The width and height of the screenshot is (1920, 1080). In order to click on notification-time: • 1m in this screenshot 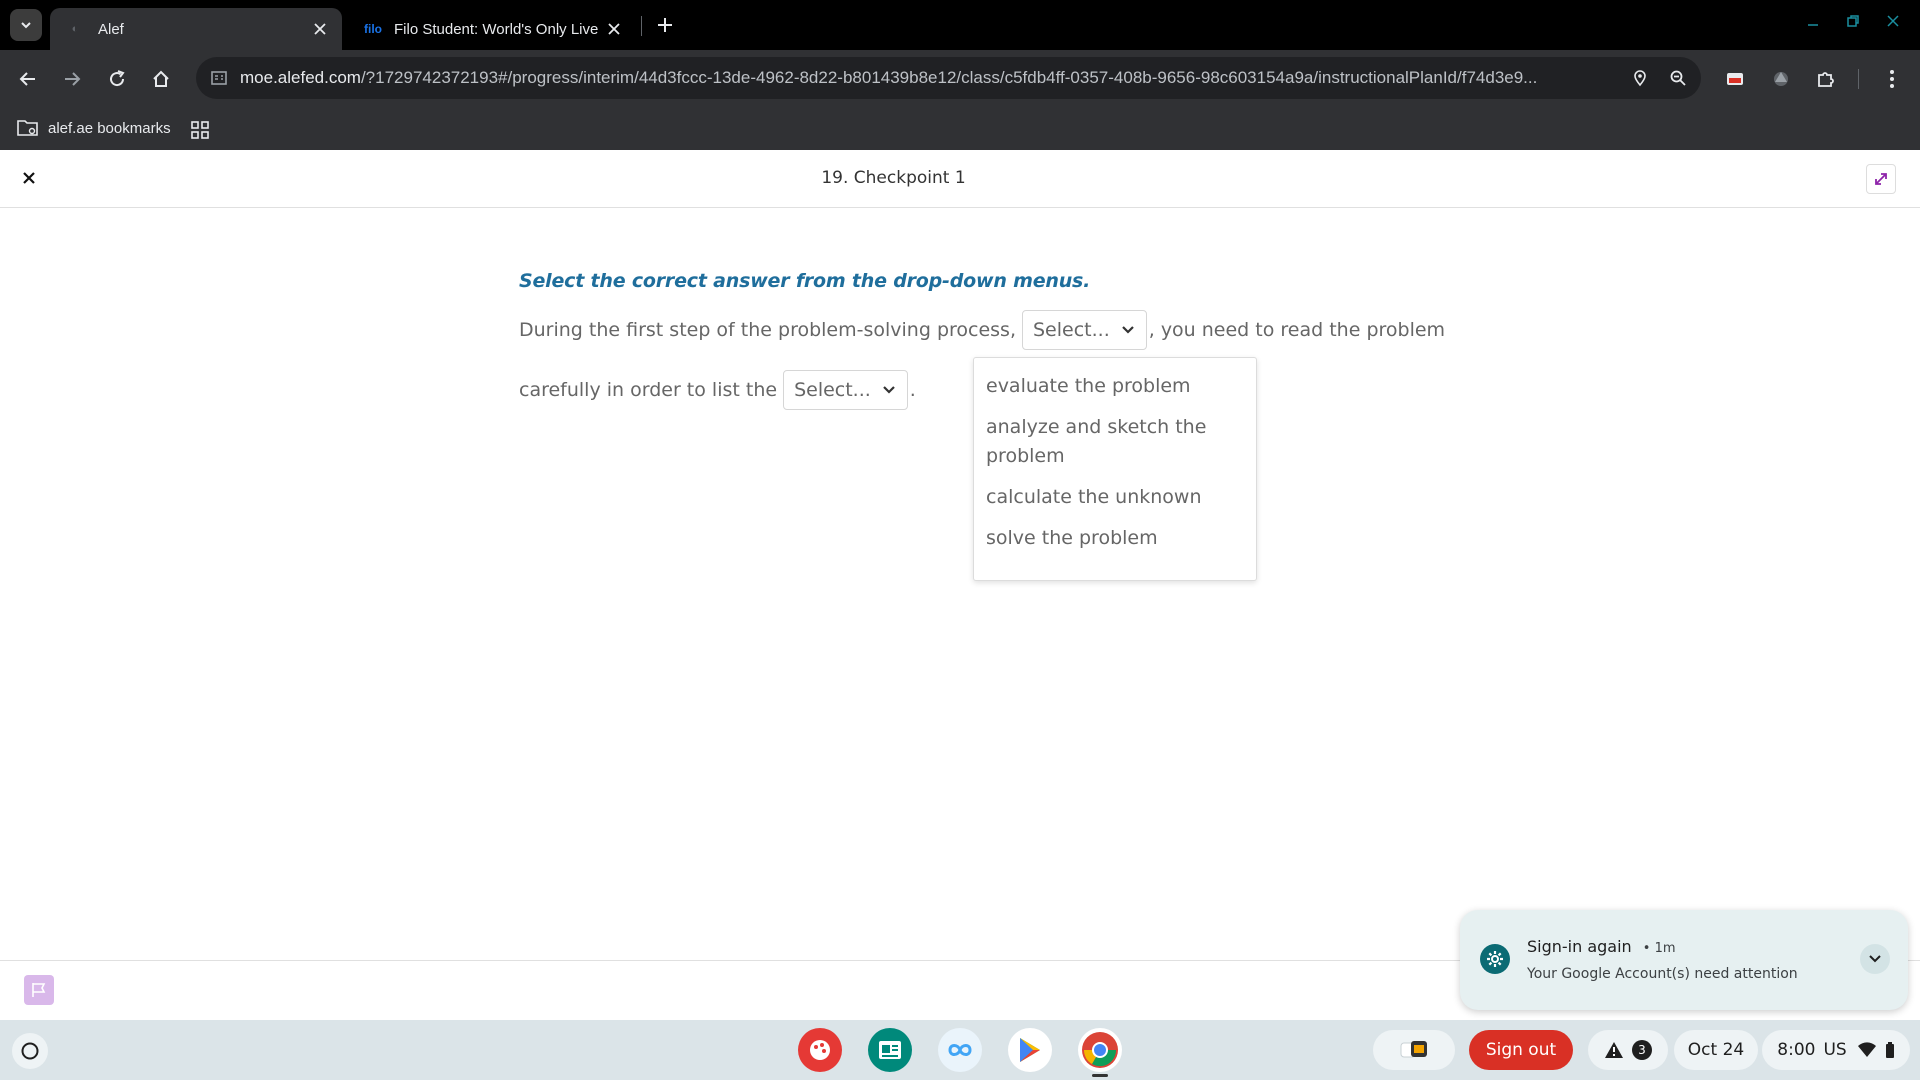, I will do `click(1659, 948)`.